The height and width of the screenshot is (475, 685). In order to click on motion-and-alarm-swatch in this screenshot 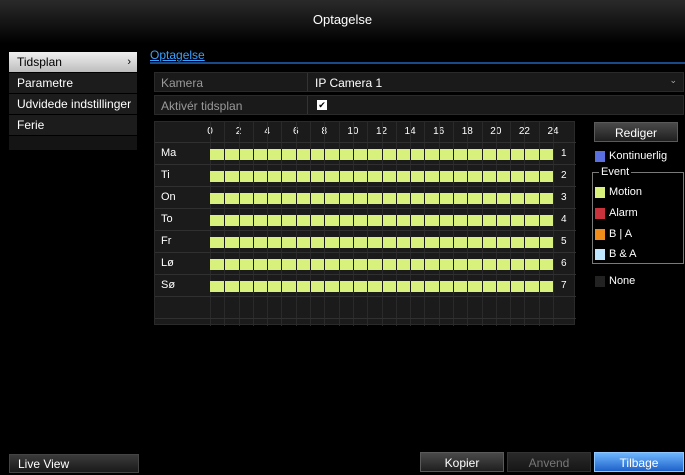, I will do `click(600, 254)`.